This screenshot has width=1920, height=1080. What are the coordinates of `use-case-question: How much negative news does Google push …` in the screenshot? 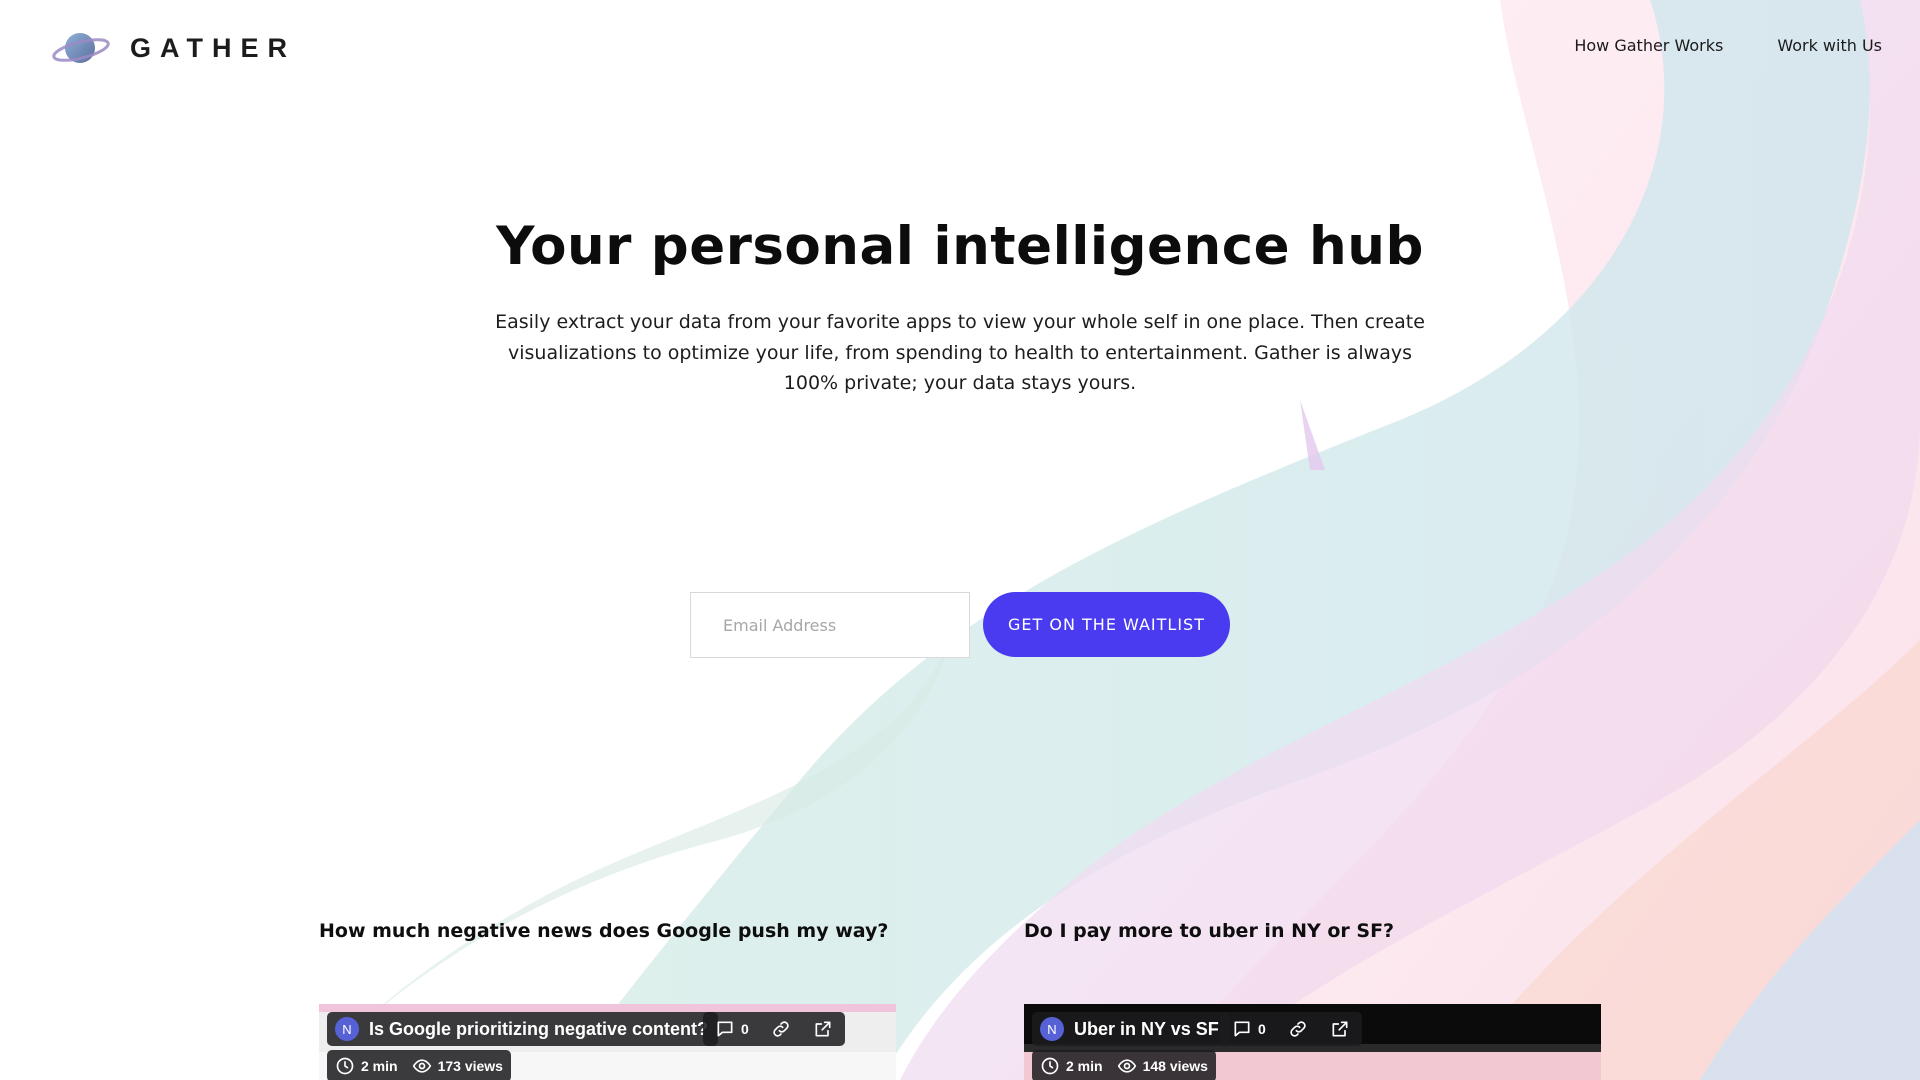 It's located at (604, 931).